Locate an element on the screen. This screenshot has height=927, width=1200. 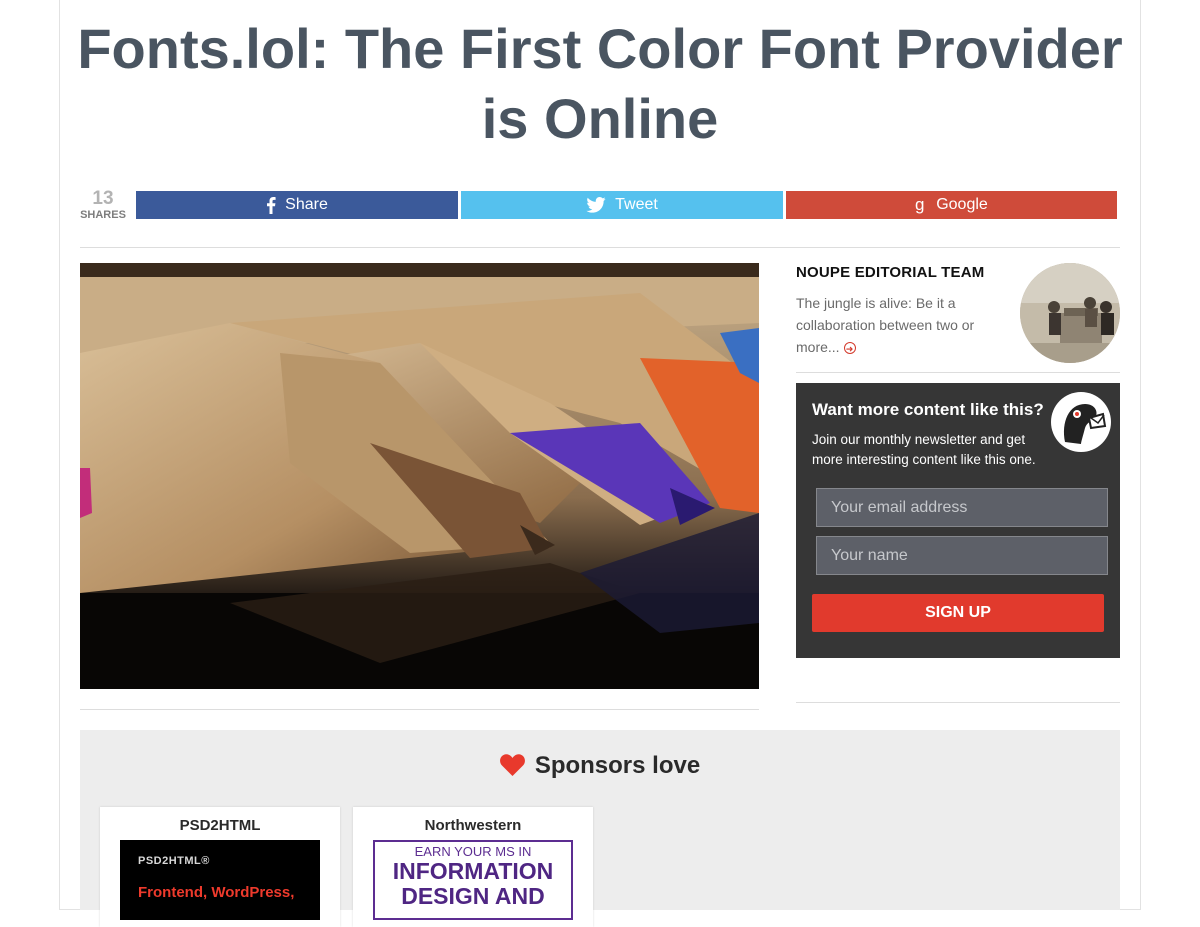
twitter-icon is located at coordinates (596, 205).